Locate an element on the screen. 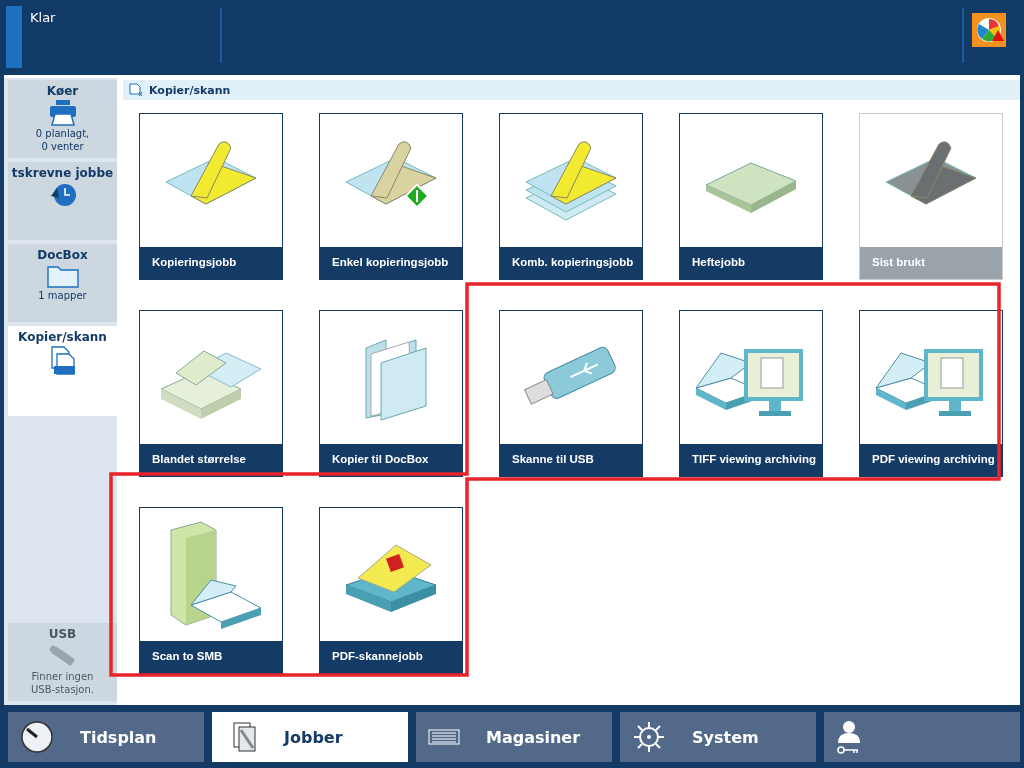 This screenshot has height=768, width=1024. function-tile: Kopier til DocBox is located at coordinates (391, 393).